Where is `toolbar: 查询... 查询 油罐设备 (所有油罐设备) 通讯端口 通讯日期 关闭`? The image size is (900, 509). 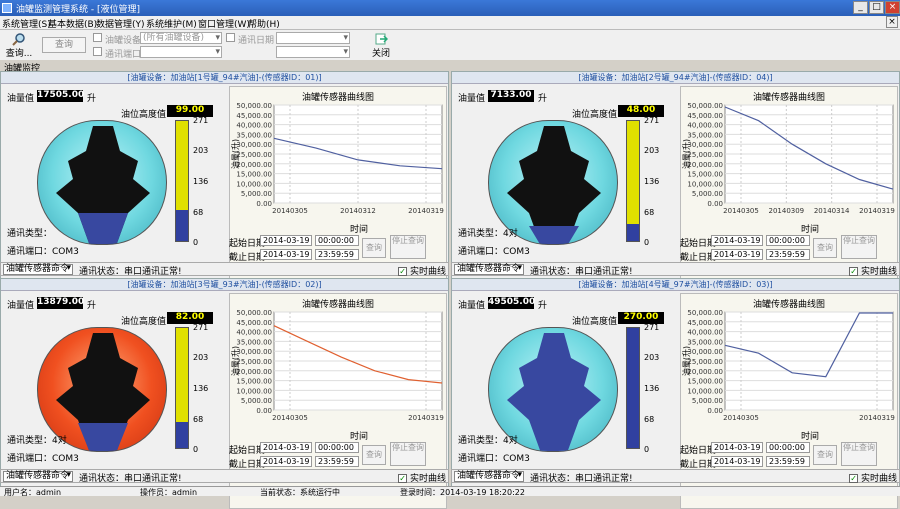 toolbar: 查询... 查询 油罐设备 (所有油罐设备) 通讯端口 通讯日期 关闭 is located at coordinates (450, 45).